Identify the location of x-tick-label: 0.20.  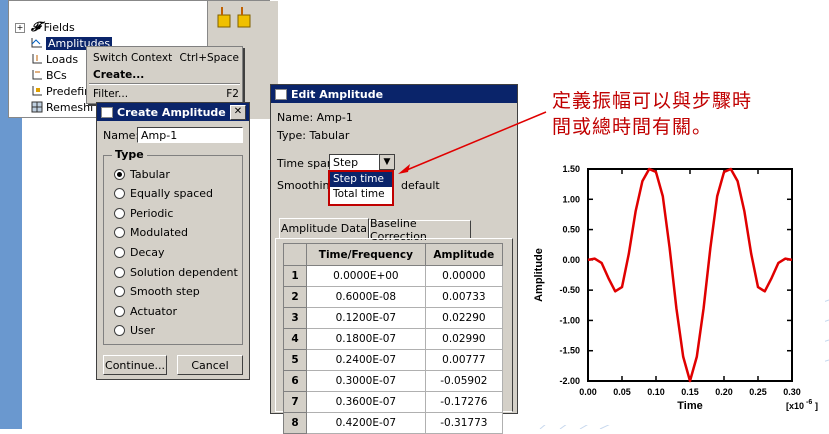
(724, 392).